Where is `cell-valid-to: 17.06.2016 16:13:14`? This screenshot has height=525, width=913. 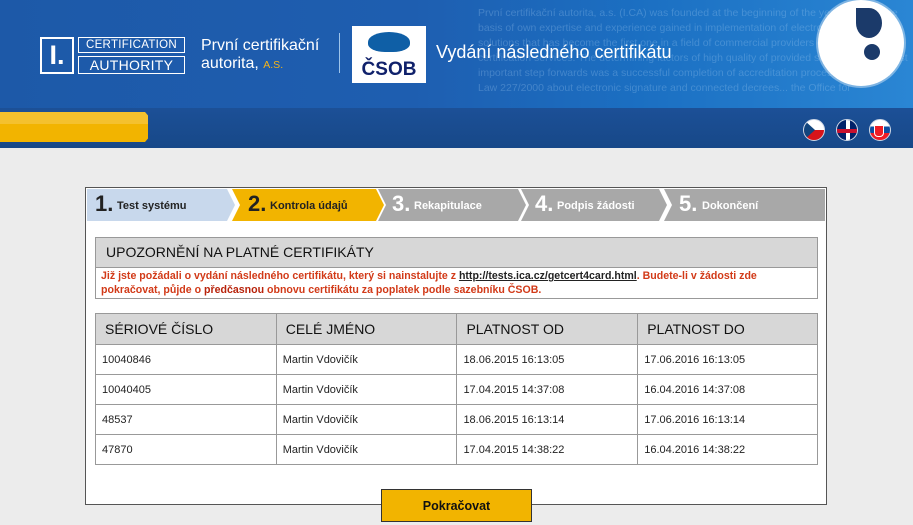
cell-valid-to: 17.06.2016 16:13:14 is located at coordinates (727, 419).